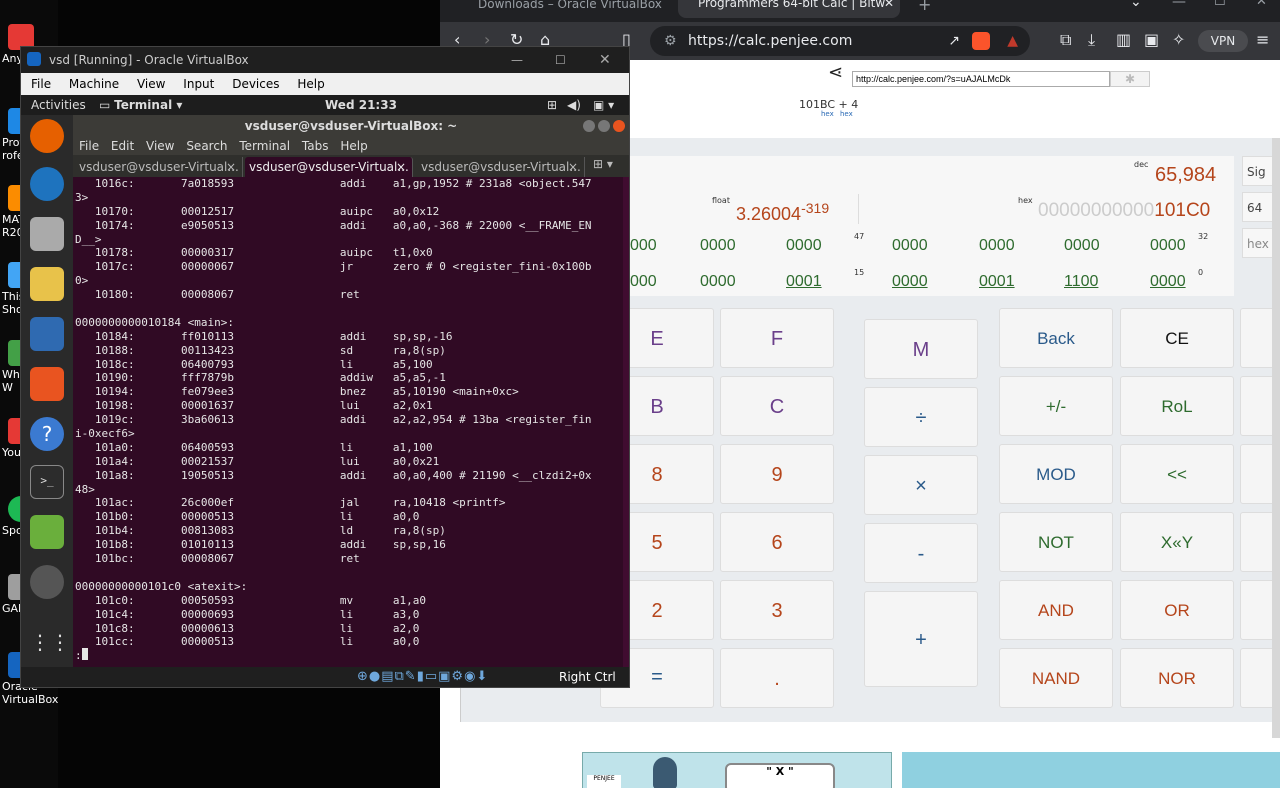 The width and height of the screenshot is (1280, 788). What do you see at coordinates (47, 482) in the screenshot?
I see `terminal-icon: >_` at bounding box center [47, 482].